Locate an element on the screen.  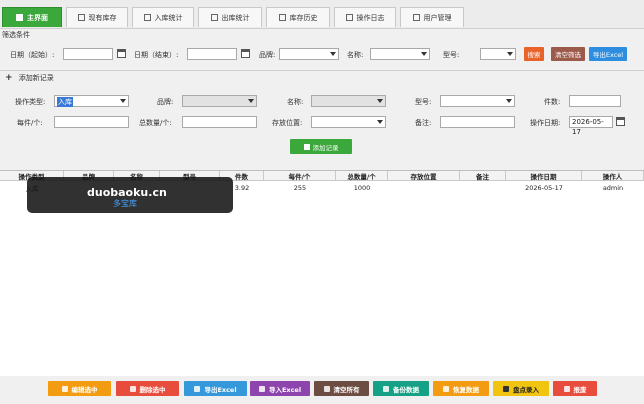
tab-stock-history: 库存历史 is located at coordinates (298, 17).